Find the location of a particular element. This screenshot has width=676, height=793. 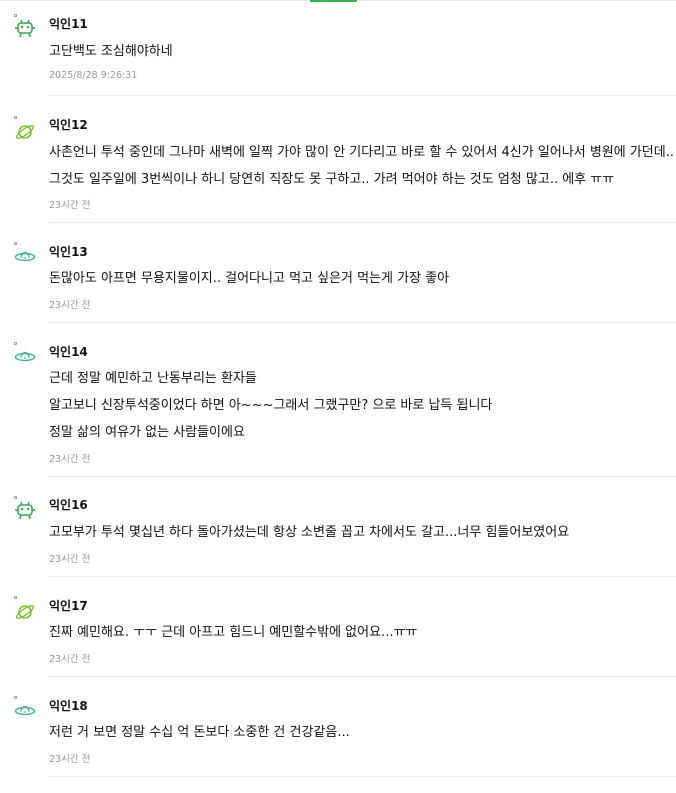

comment-time: 2025/8/28 9:26:31 is located at coordinates (93, 75).